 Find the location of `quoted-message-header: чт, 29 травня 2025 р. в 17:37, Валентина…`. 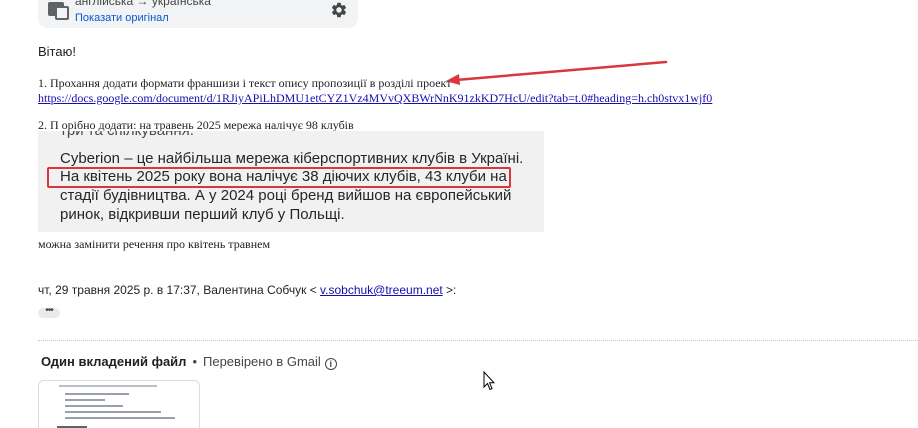

quoted-message-header: чт, 29 травня 2025 р. в 17:37, Валентина… is located at coordinates (247, 290).